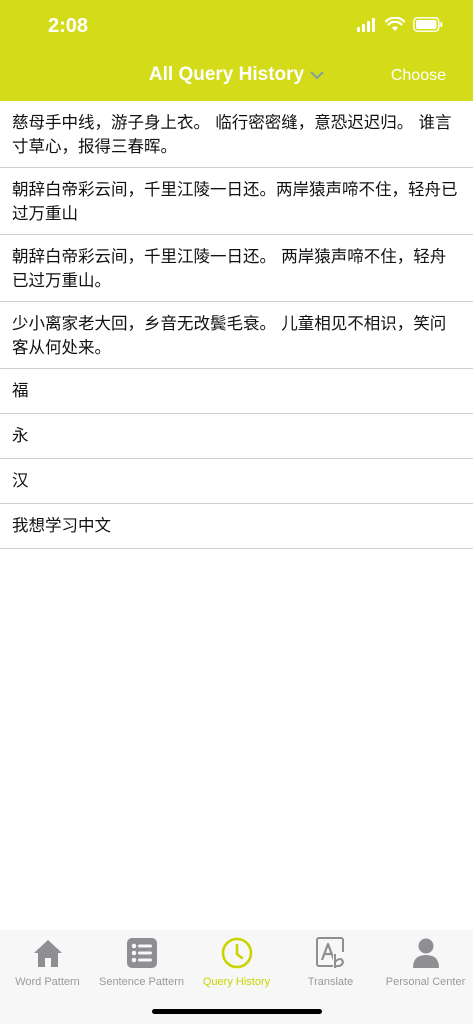  I want to click on tab-personal-center: Personal Center, so click(425, 962).